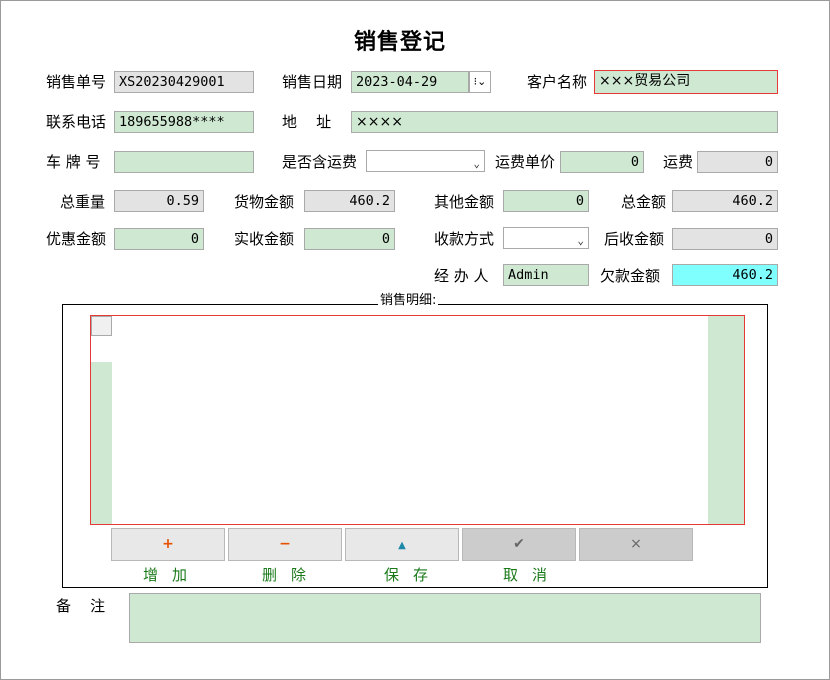 The width and height of the screenshot is (830, 680). What do you see at coordinates (634, 239) in the screenshot?
I see `later-received-label: 后收金额` at bounding box center [634, 239].